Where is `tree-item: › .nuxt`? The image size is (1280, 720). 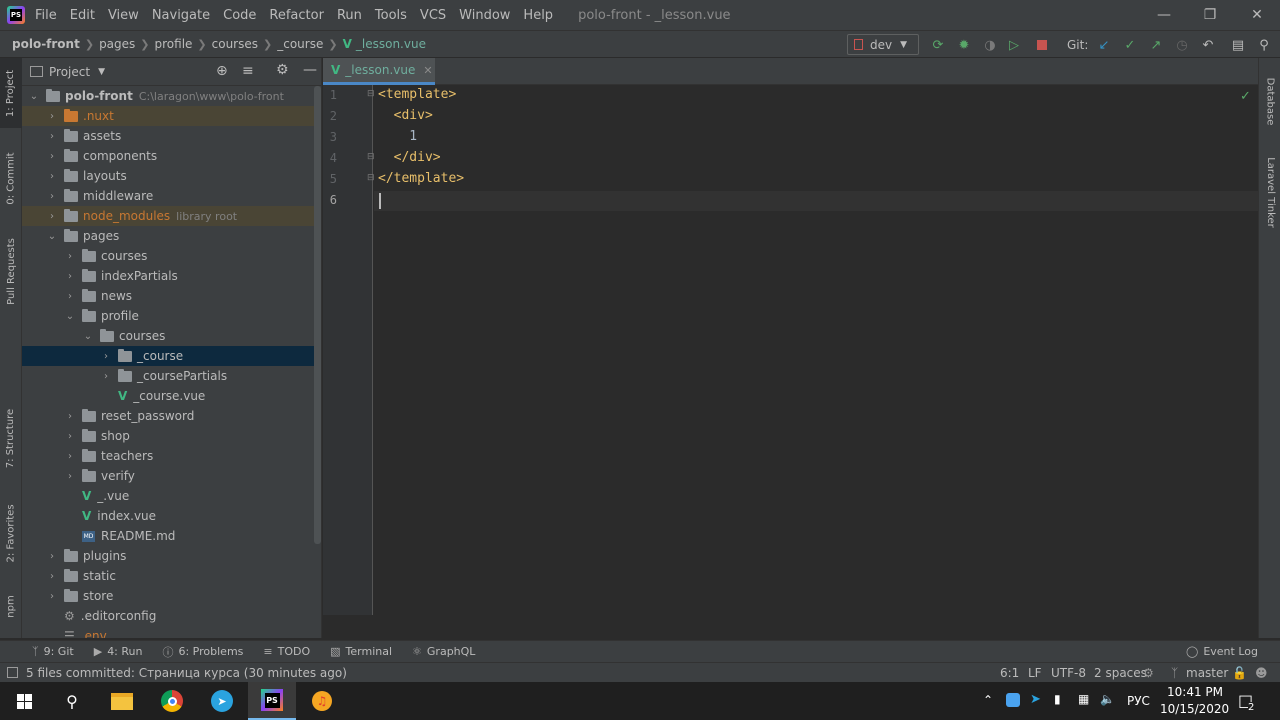 tree-item: › .nuxt is located at coordinates (171, 116).